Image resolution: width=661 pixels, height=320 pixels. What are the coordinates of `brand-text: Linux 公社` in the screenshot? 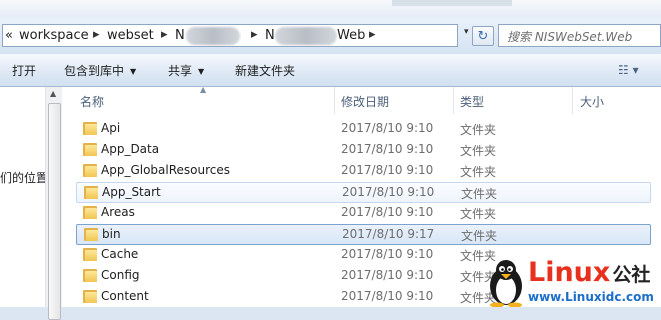 It's located at (589, 274).